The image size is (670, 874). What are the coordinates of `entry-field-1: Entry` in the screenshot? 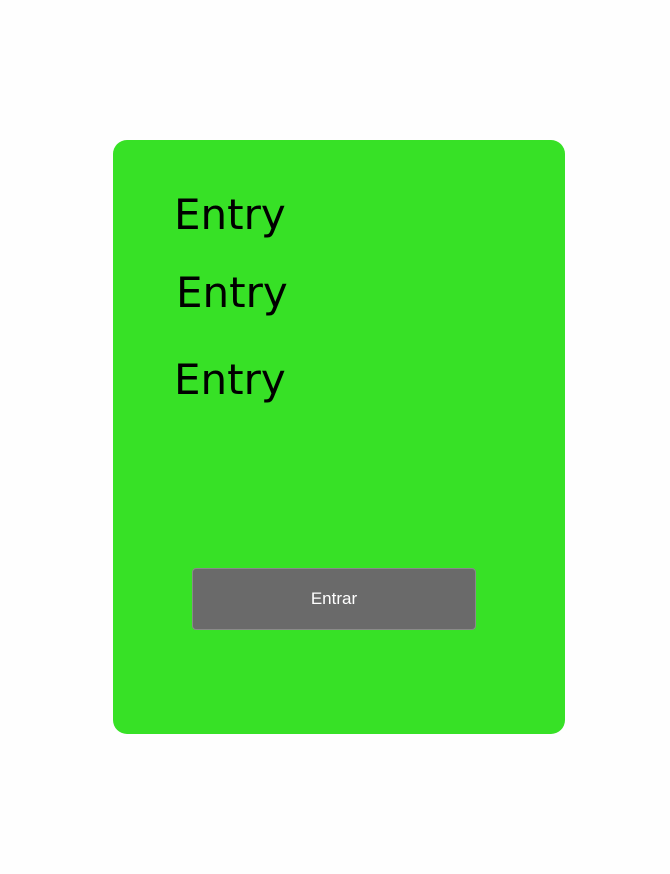 It's located at (230, 215).